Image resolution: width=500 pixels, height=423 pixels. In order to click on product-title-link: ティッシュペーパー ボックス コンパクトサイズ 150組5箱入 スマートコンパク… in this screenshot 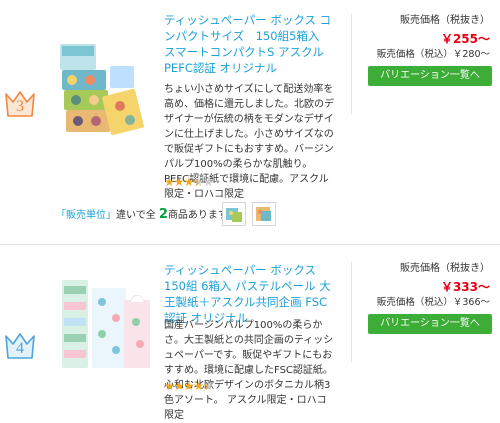, I will do `click(249, 44)`.